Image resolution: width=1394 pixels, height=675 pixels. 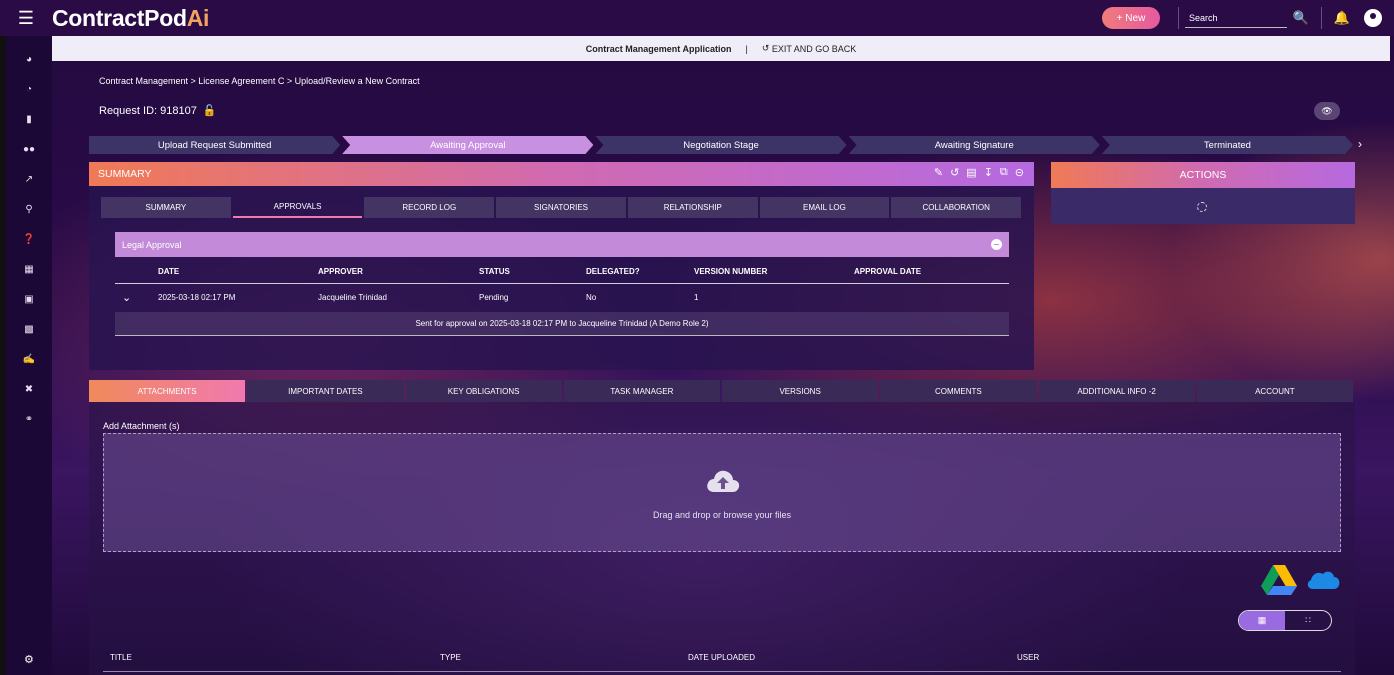 What do you see at coordinates (1274, 391) in the screenshot?
I see `tab-account: ACCOUNT` at bounding box center [1274, 391].